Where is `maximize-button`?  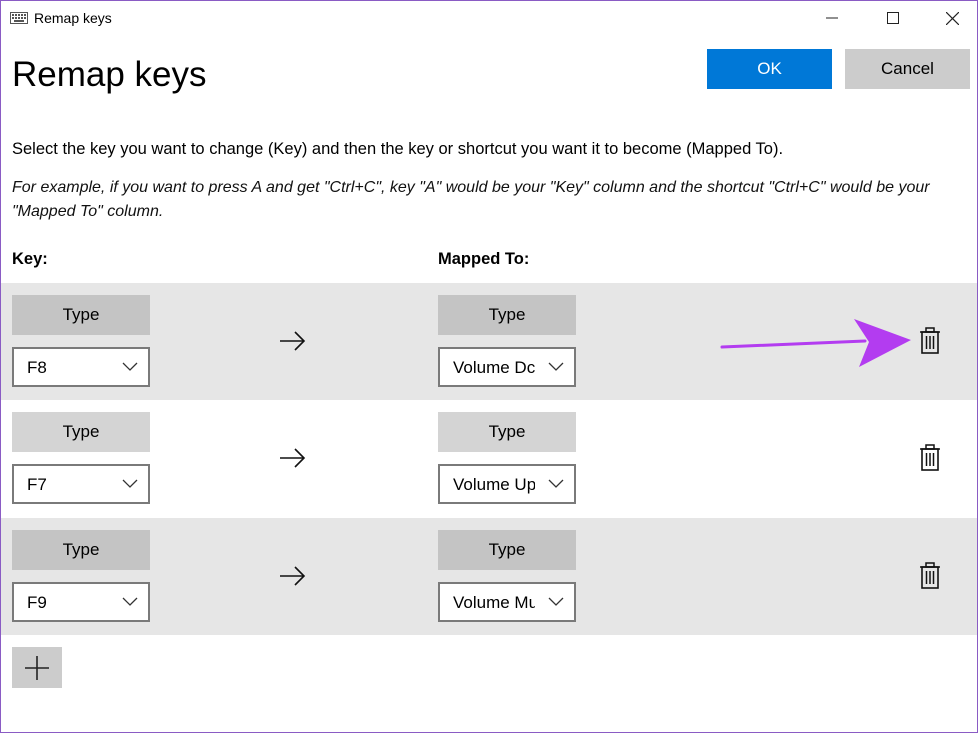 maximize-button is located at coordinates (893, 18).